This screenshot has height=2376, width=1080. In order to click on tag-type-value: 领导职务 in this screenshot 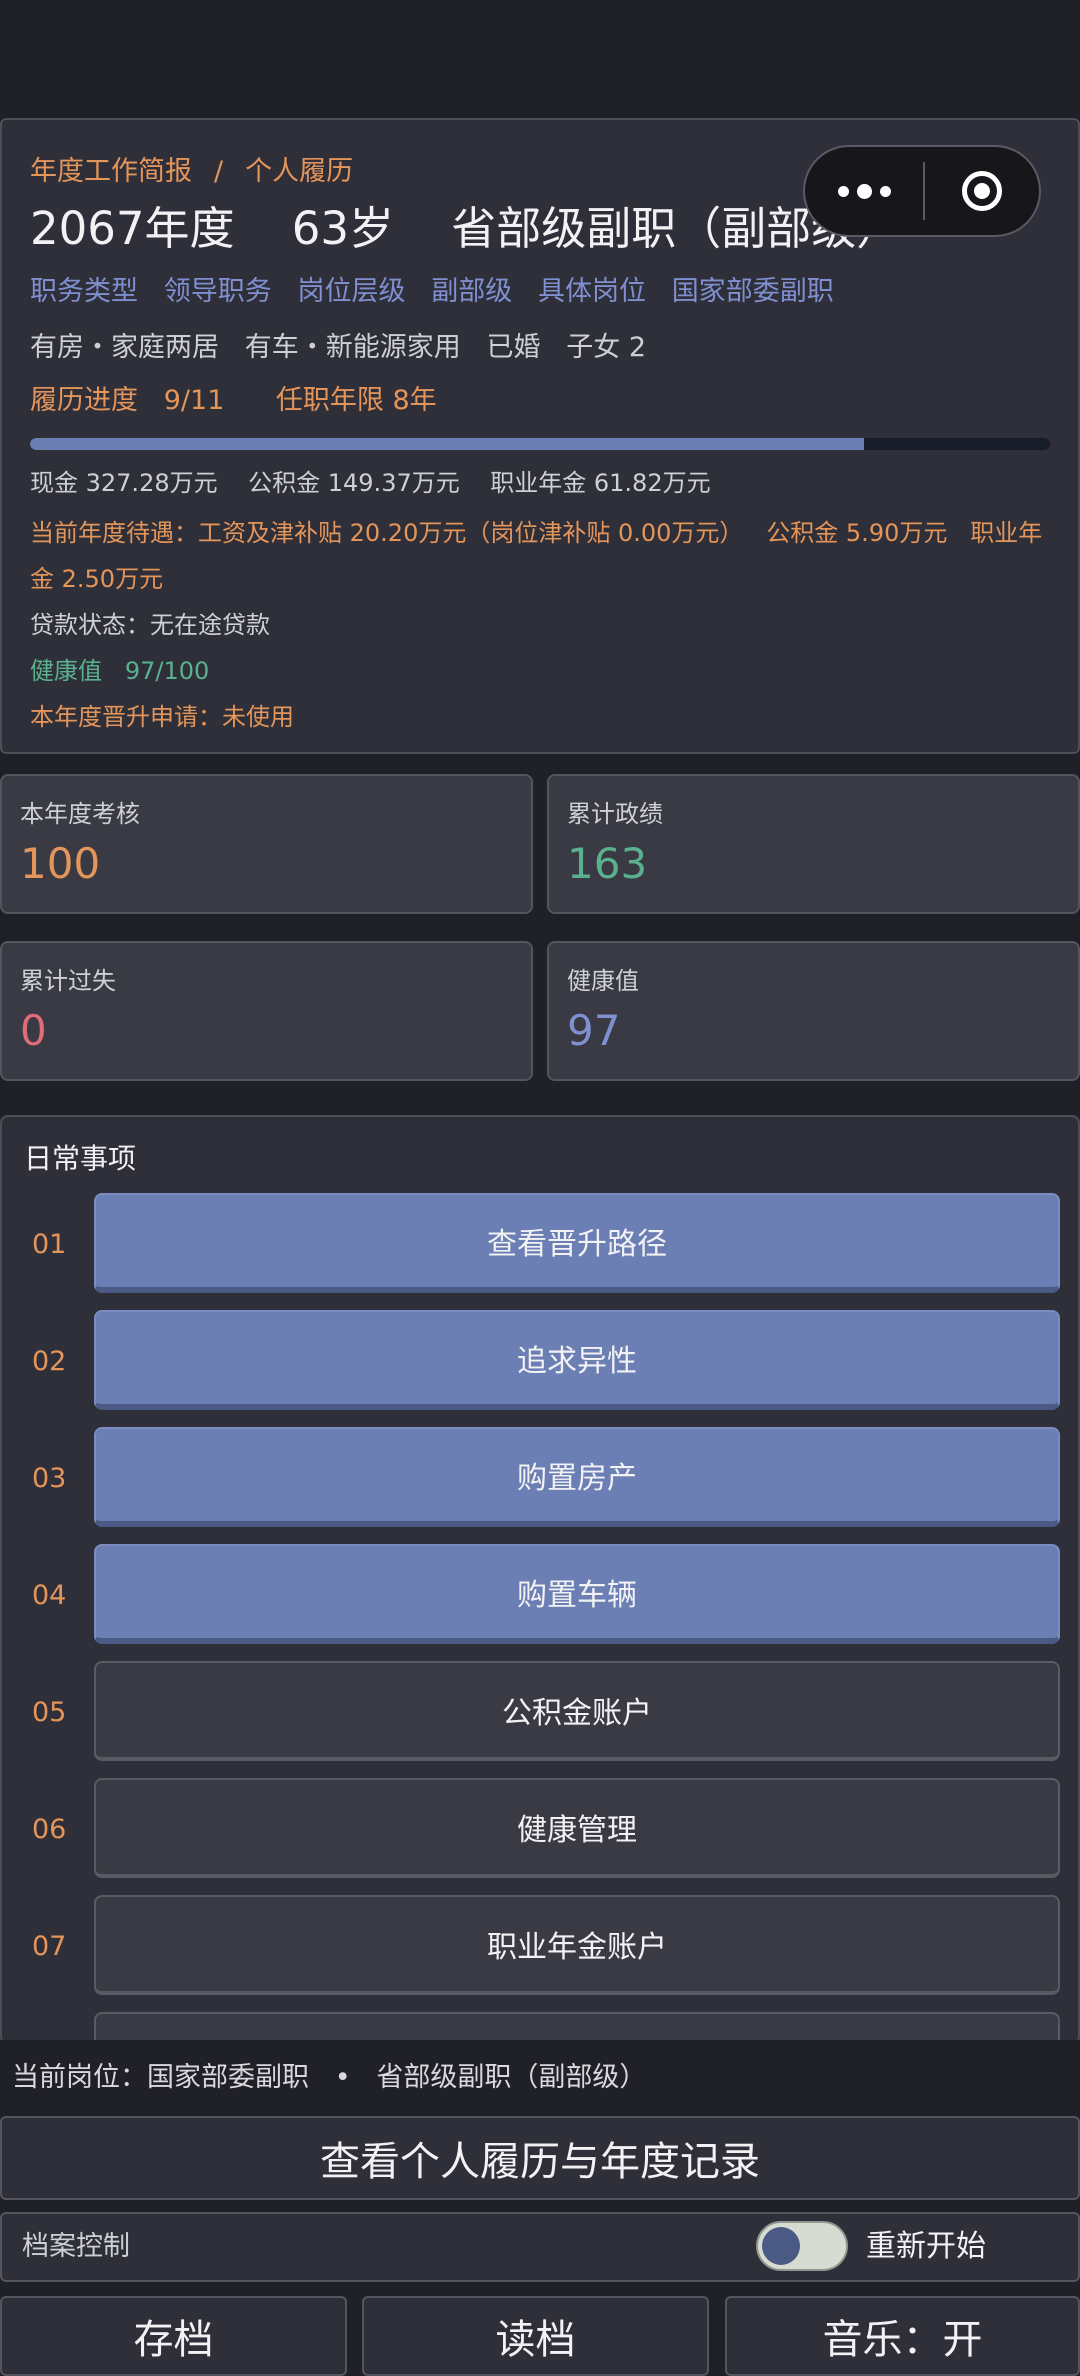, I will do `click(217, 291)`.